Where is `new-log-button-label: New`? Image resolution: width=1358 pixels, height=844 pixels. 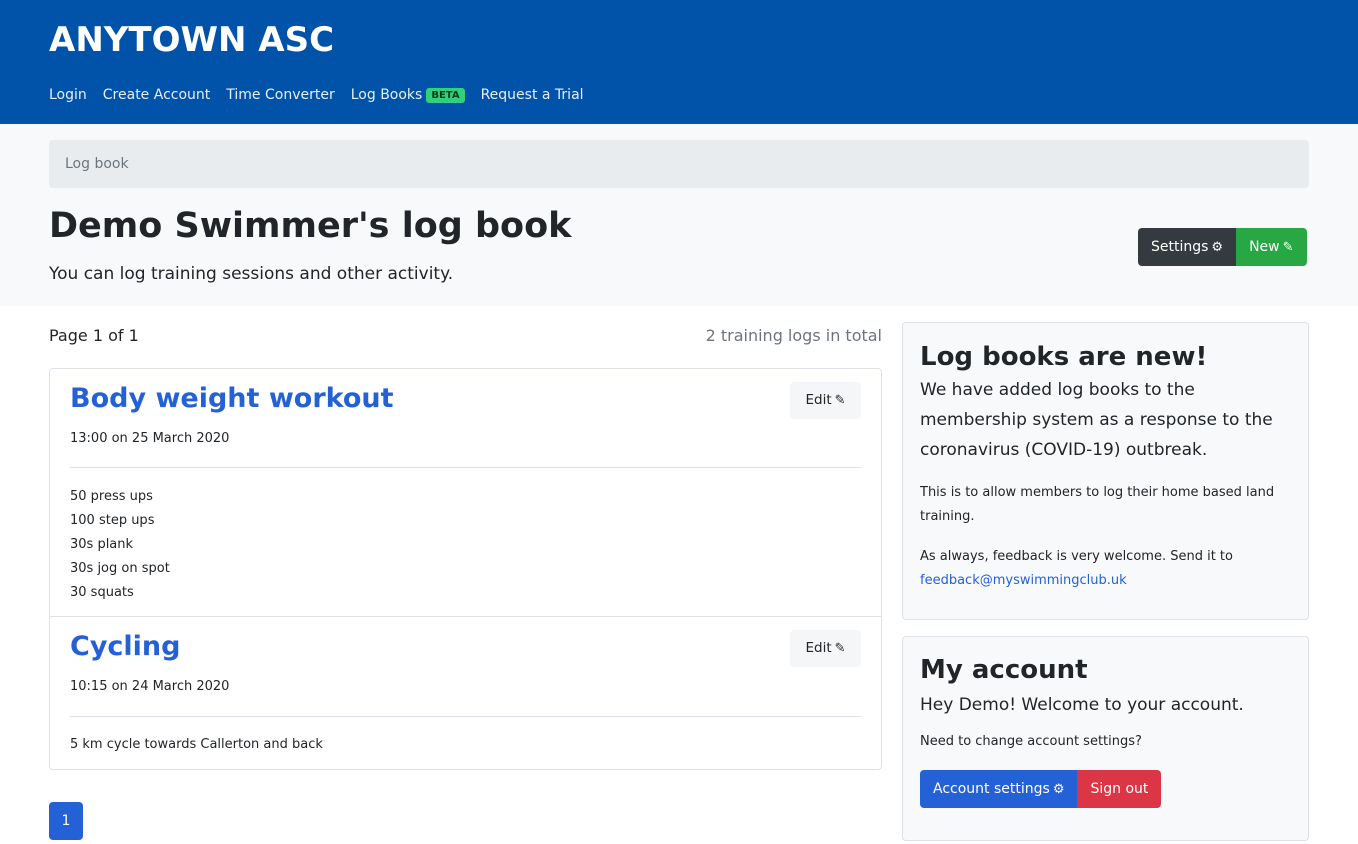
new-log-button-label: New is located at coordinates (1264, 247).